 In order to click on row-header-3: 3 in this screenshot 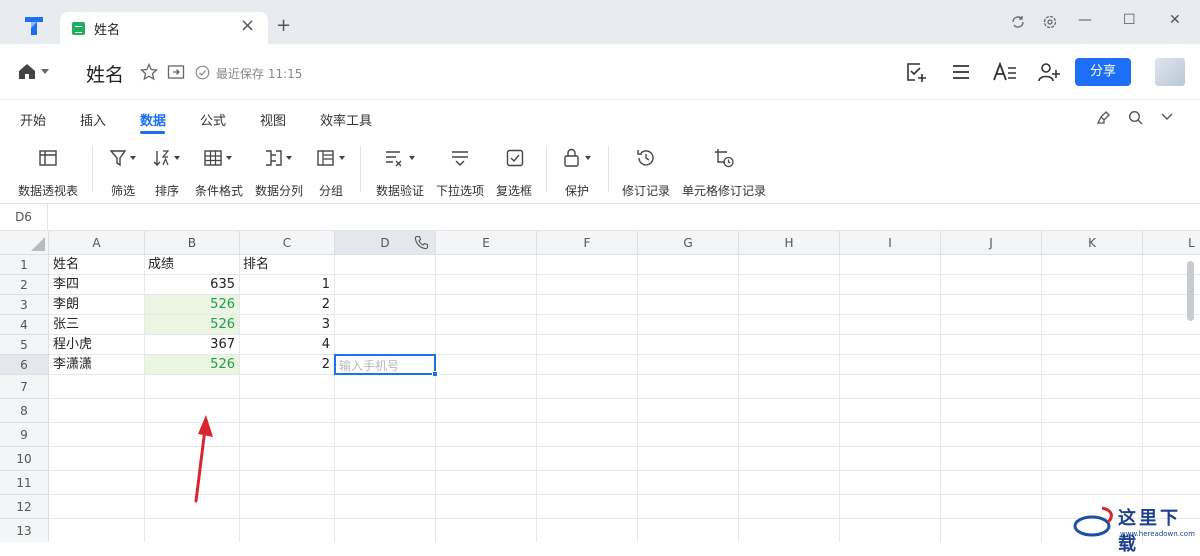, I will do `click(24, 305)`.